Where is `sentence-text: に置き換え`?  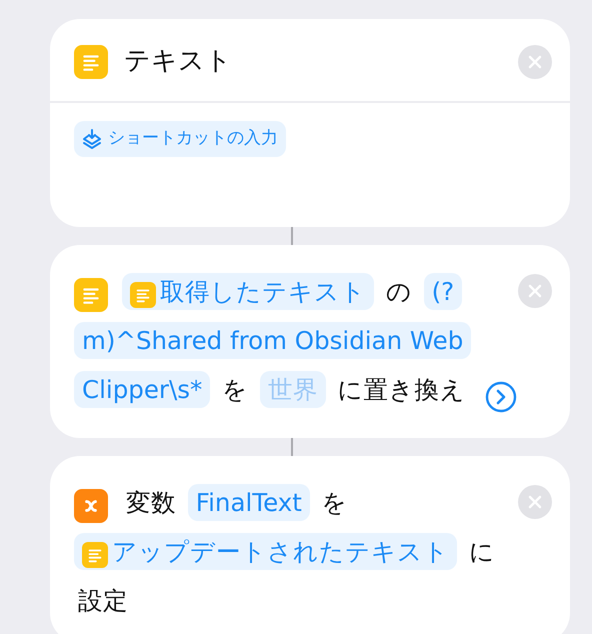
sentence-text: に置き換え is located at coordinates (402, 389).